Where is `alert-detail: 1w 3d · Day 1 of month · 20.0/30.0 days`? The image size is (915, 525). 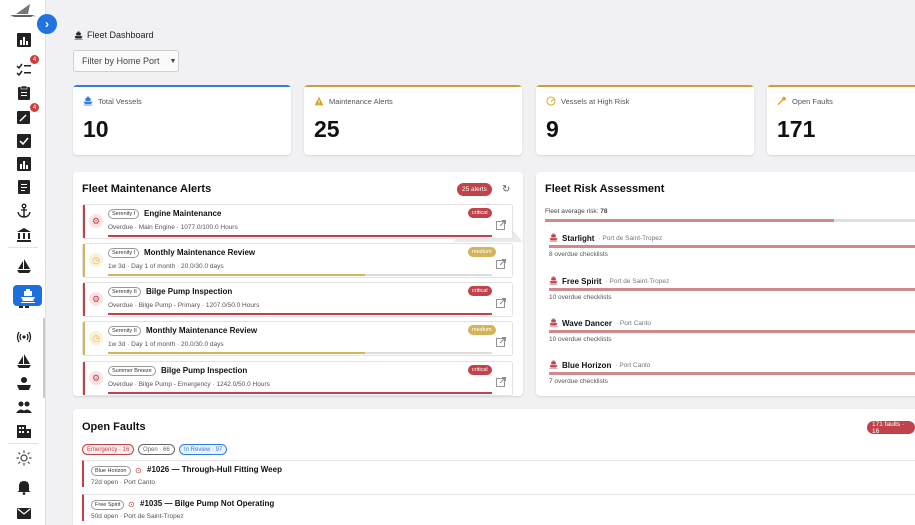
alert-detail: 1w 3d · Day 1 of month · 20.0/30.0 days is located at coordinates (166, 344).